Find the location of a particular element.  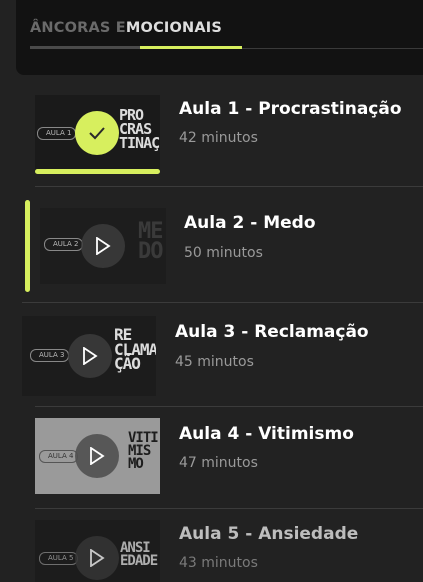

lesson-thumbnail: RE CLAMA ÇÃO AULA 3 is located at coordinates (89, 356).